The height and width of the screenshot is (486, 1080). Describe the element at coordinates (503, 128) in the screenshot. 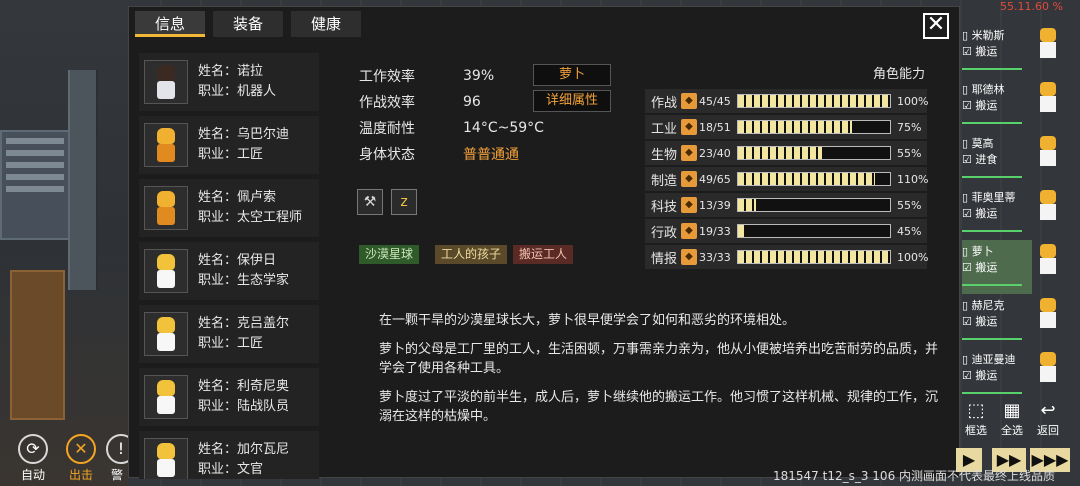

I see `temp-value: 14°C~59°C` at that location.